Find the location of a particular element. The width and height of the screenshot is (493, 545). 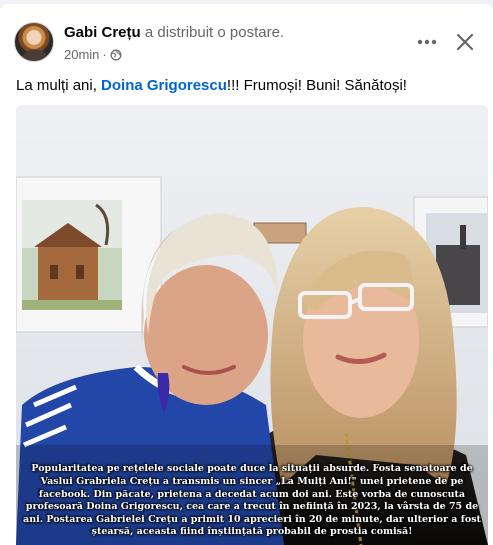

post-text-after: !!! Frumoși! Buni! Sănătoși! is located at coordinates (316, 85).